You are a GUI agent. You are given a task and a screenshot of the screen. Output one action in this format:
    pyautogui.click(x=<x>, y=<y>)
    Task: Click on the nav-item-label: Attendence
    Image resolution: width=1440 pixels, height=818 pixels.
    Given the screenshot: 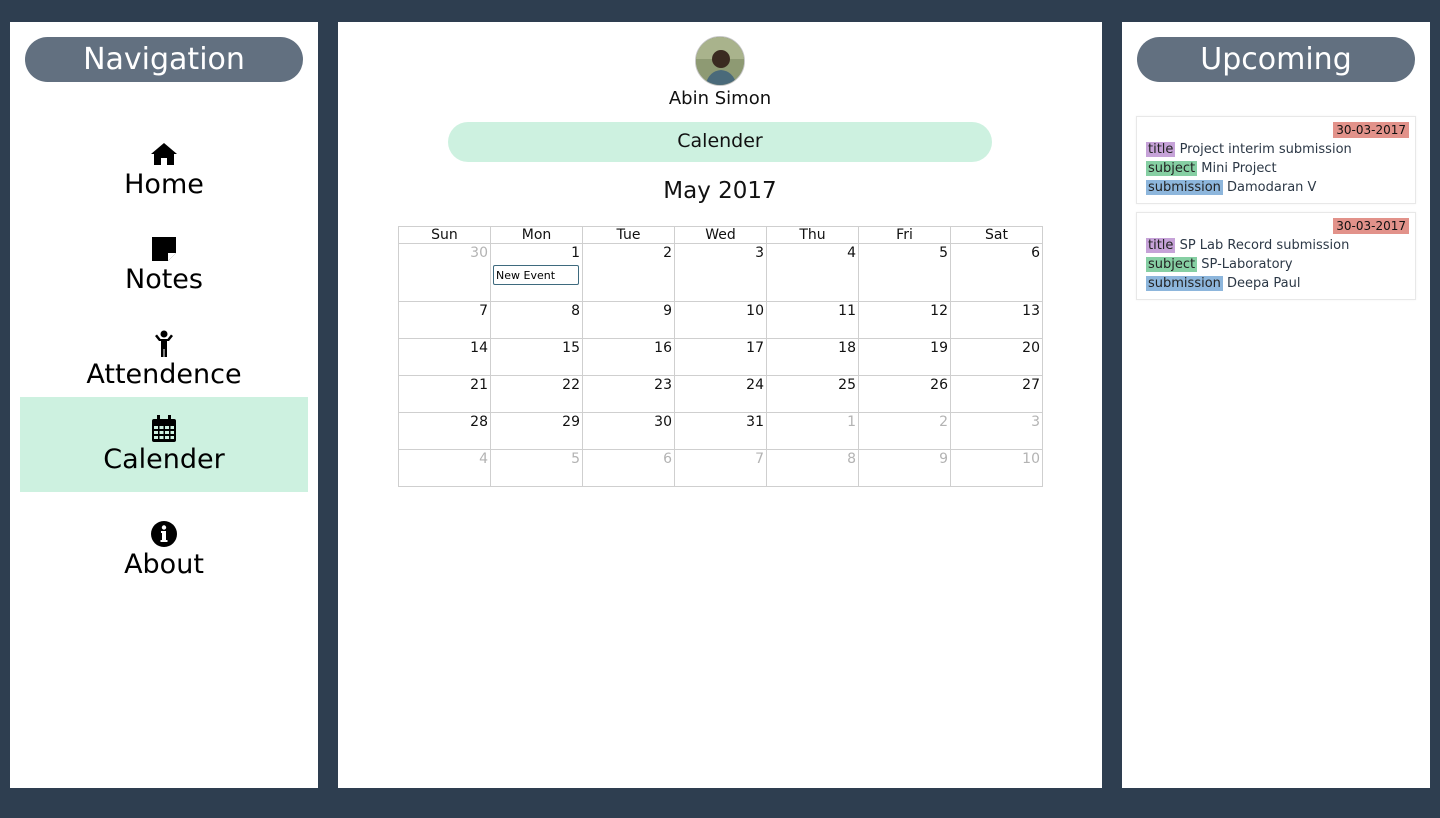 What is the action you would take?
    pyautogui.click(x=164, y=374)
    